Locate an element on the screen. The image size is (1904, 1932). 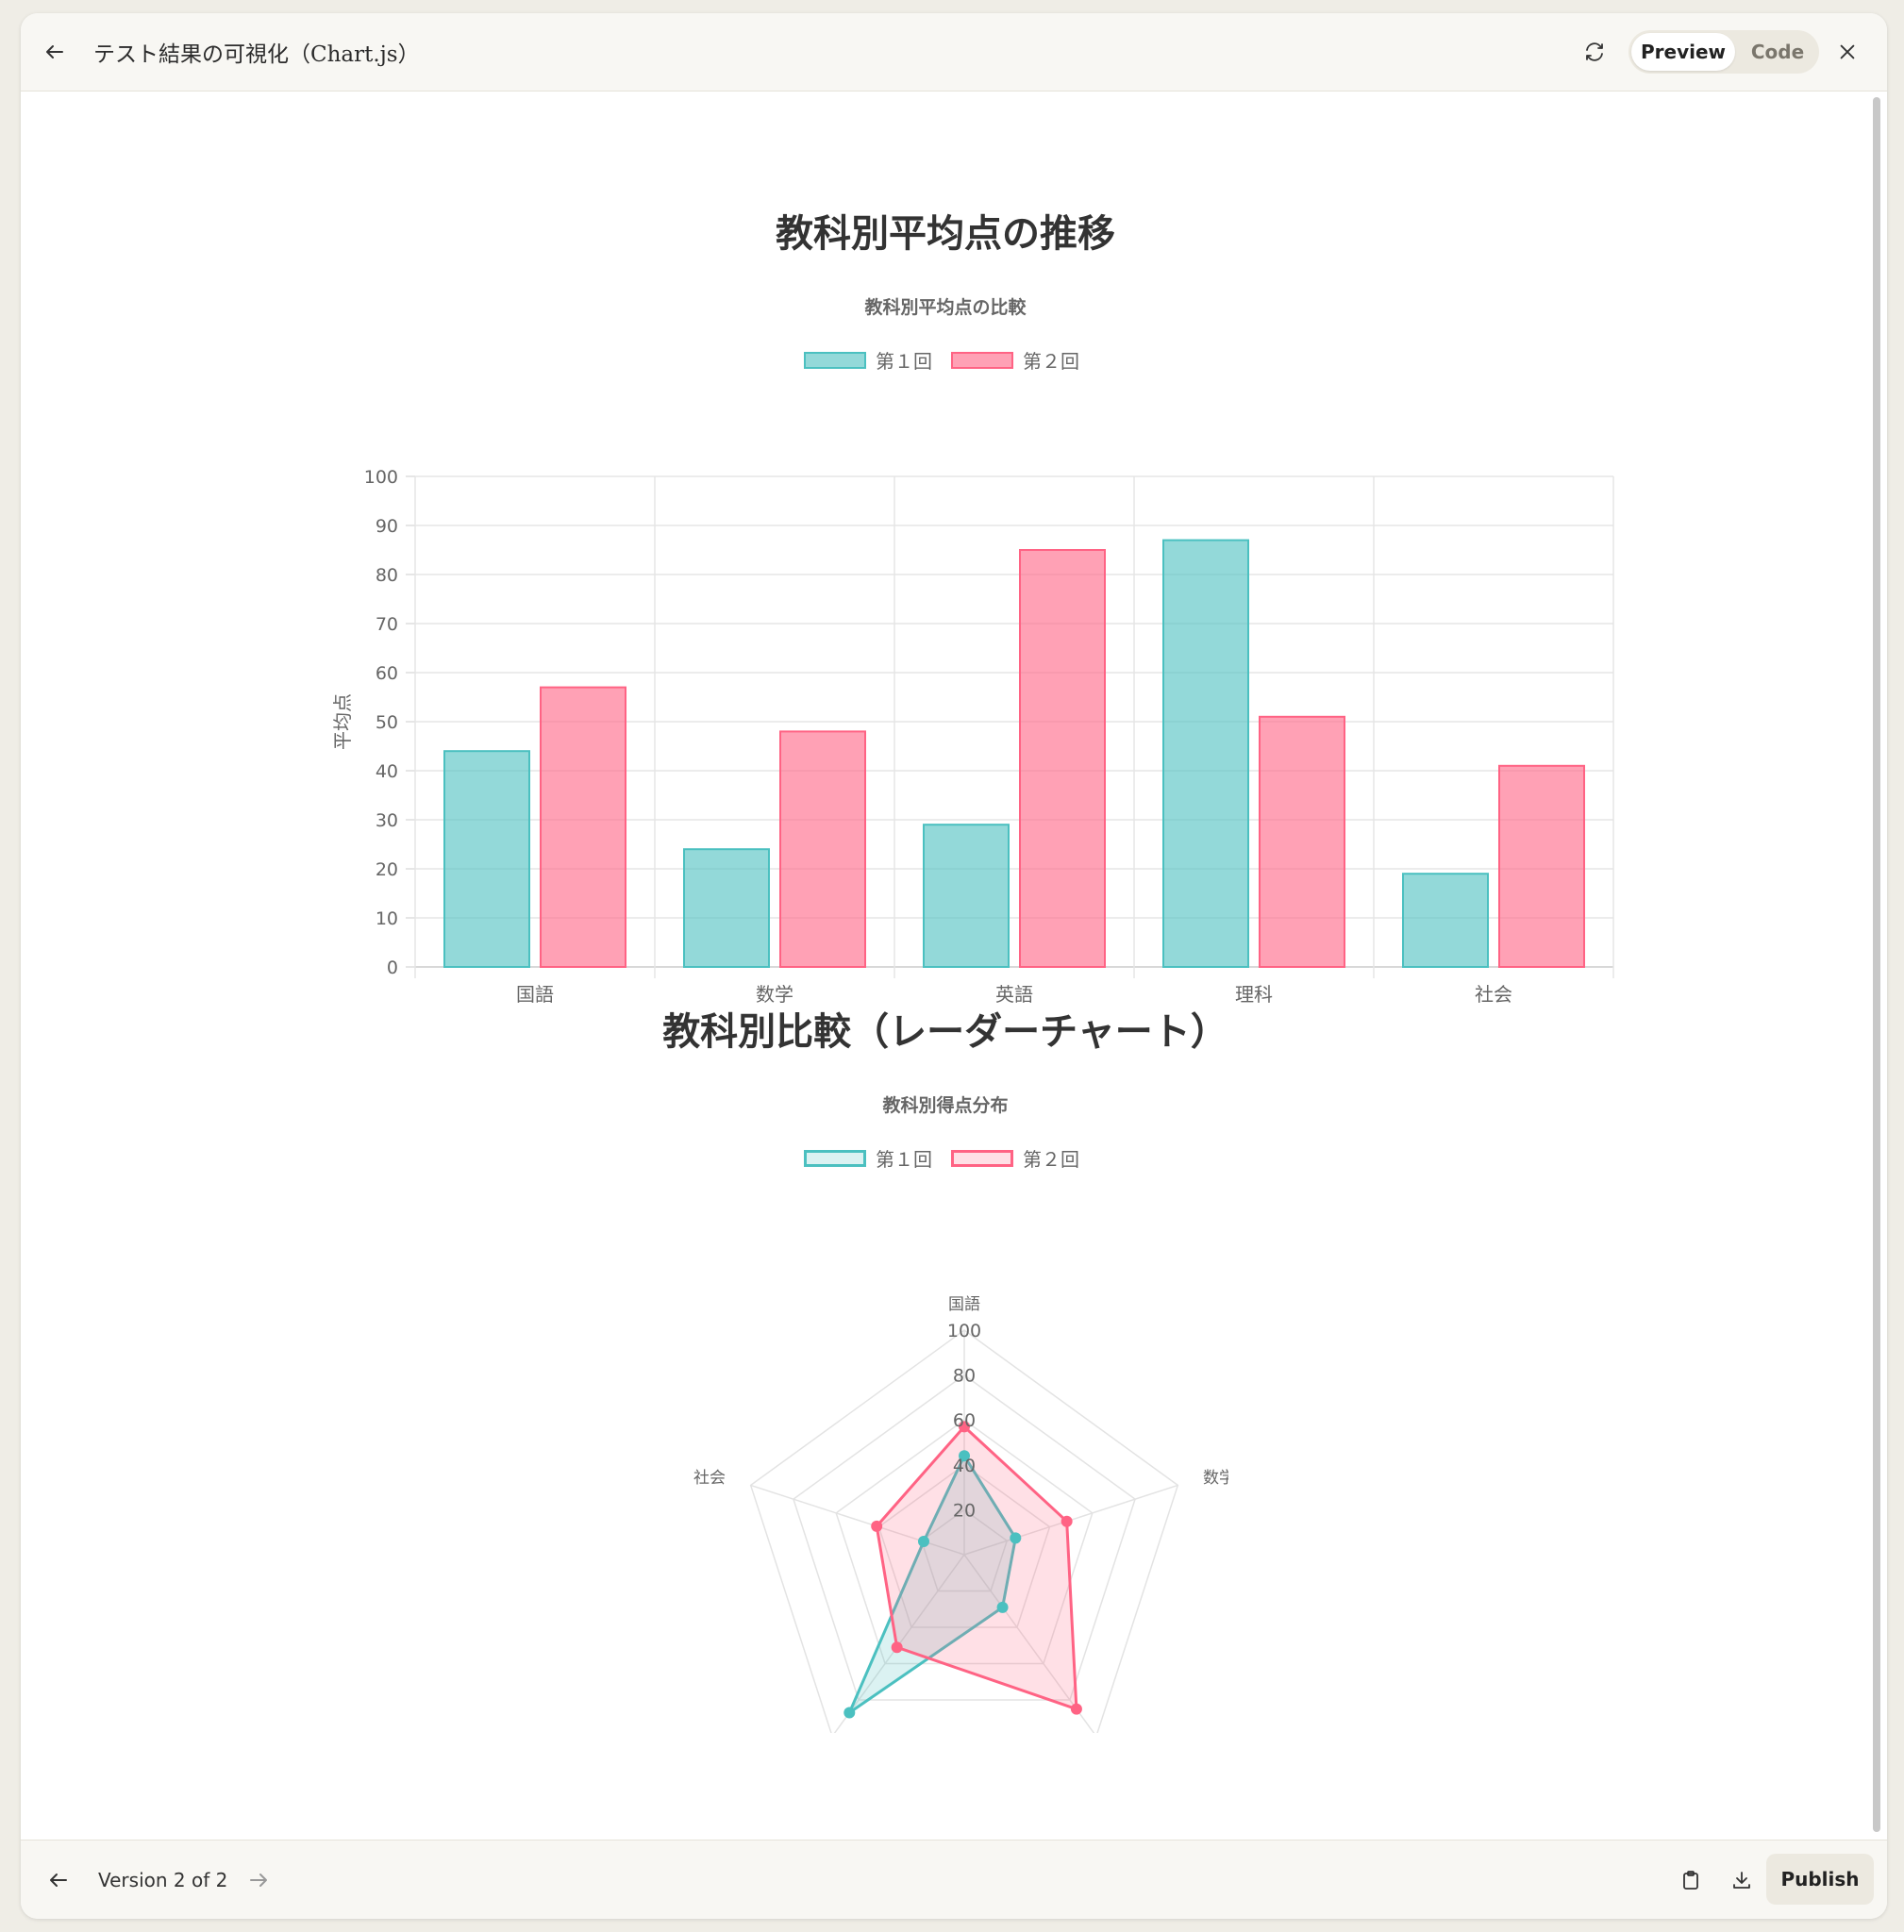
bar-chart-legend: 第１回 第２回 is located at coordinates (951, 360).